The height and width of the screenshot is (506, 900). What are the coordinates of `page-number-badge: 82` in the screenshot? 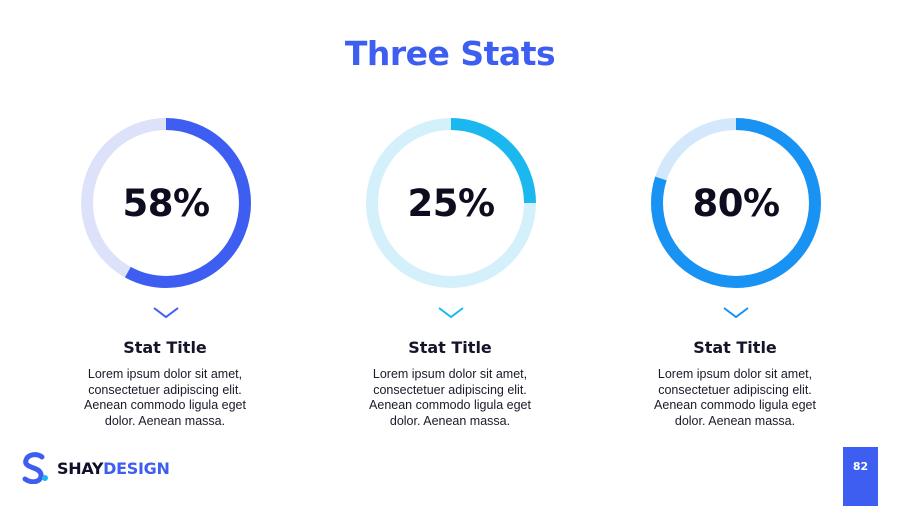 It's located at (860, 476).